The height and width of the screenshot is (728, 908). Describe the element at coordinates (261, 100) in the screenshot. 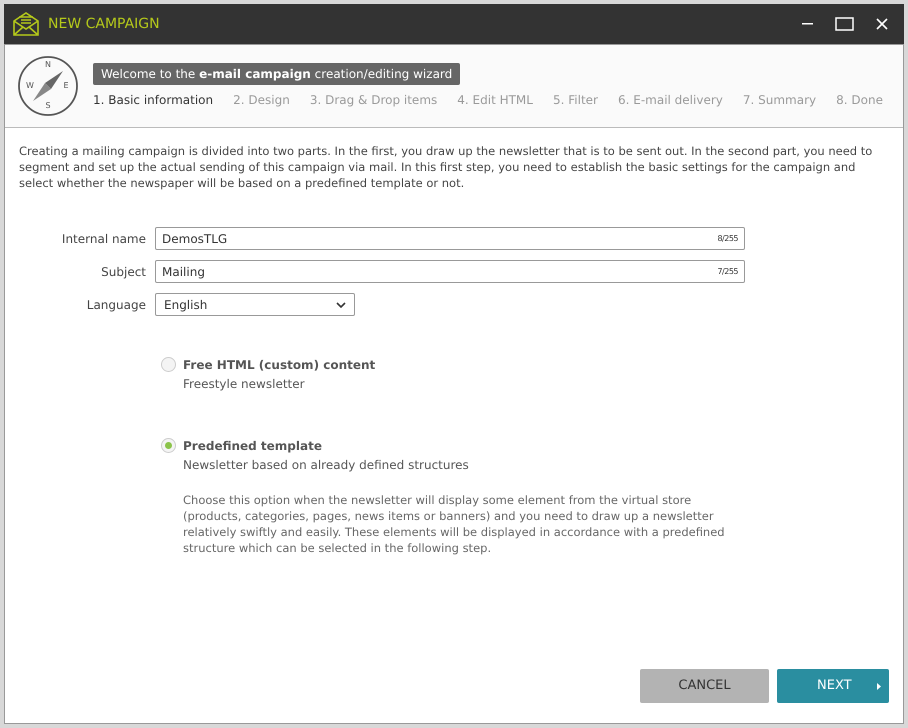

I see `wizard-step: 2. Design` at that location.